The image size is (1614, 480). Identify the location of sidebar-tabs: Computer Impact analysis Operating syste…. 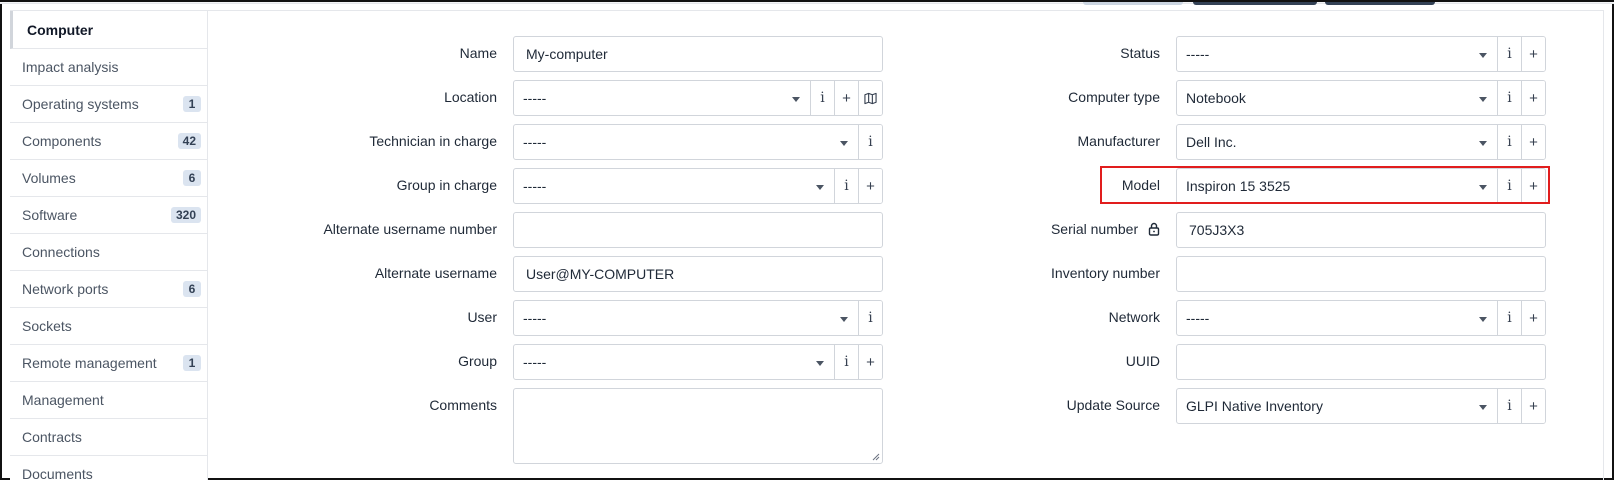
(109, 245).